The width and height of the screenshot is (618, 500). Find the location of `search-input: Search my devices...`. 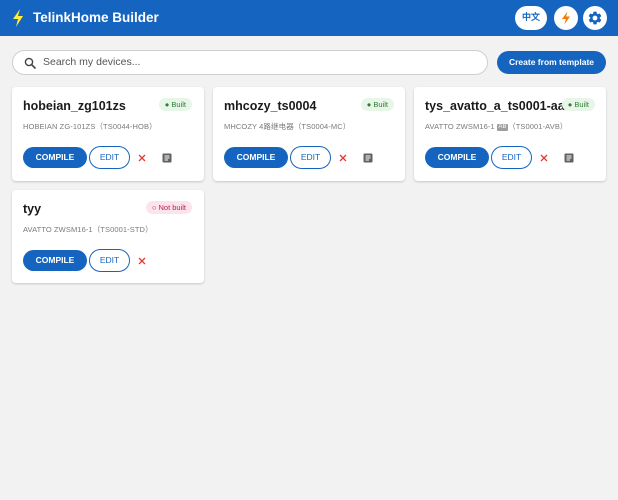

search-input: Search my devices... is located at coordinates (250, 62).